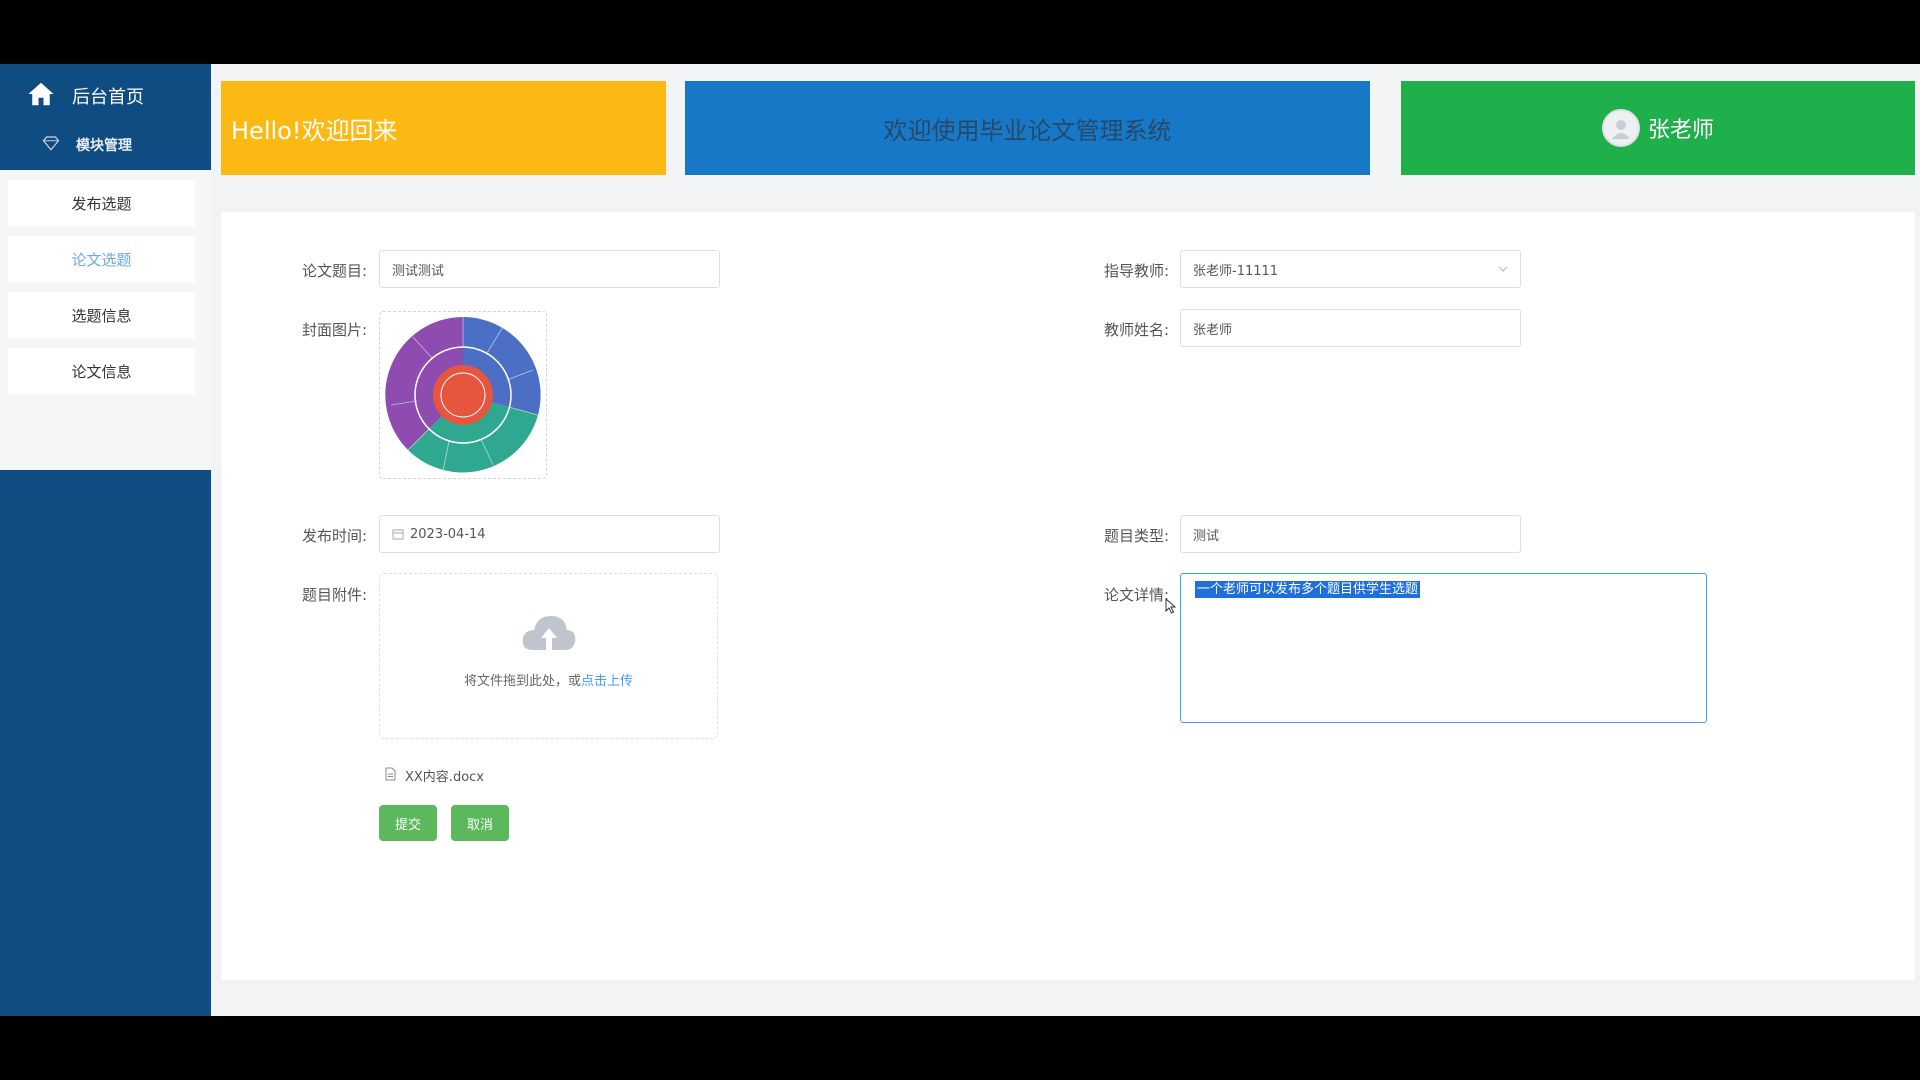 This screenshot has height=1080, width=1920. I want to click on details-textarea: 一个老师可以发布多个题目供学生选题, so click(1443, 648).